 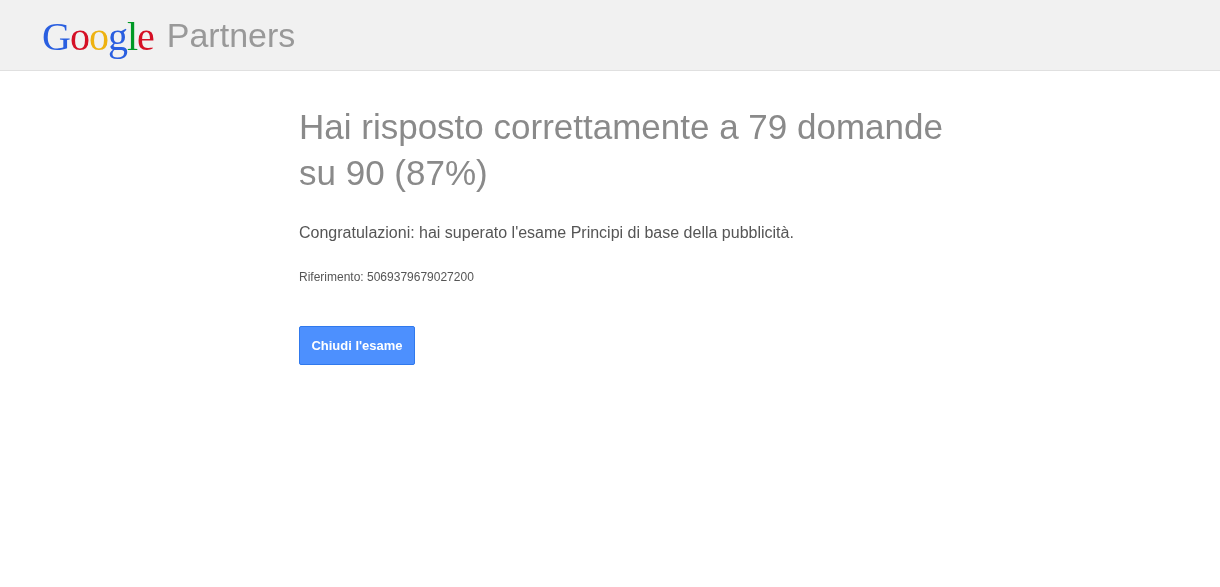 I want to click on result-message: Congratulazioni: hai superato l'esame Principi di base della pubblicità., so click(x=547, y=233).